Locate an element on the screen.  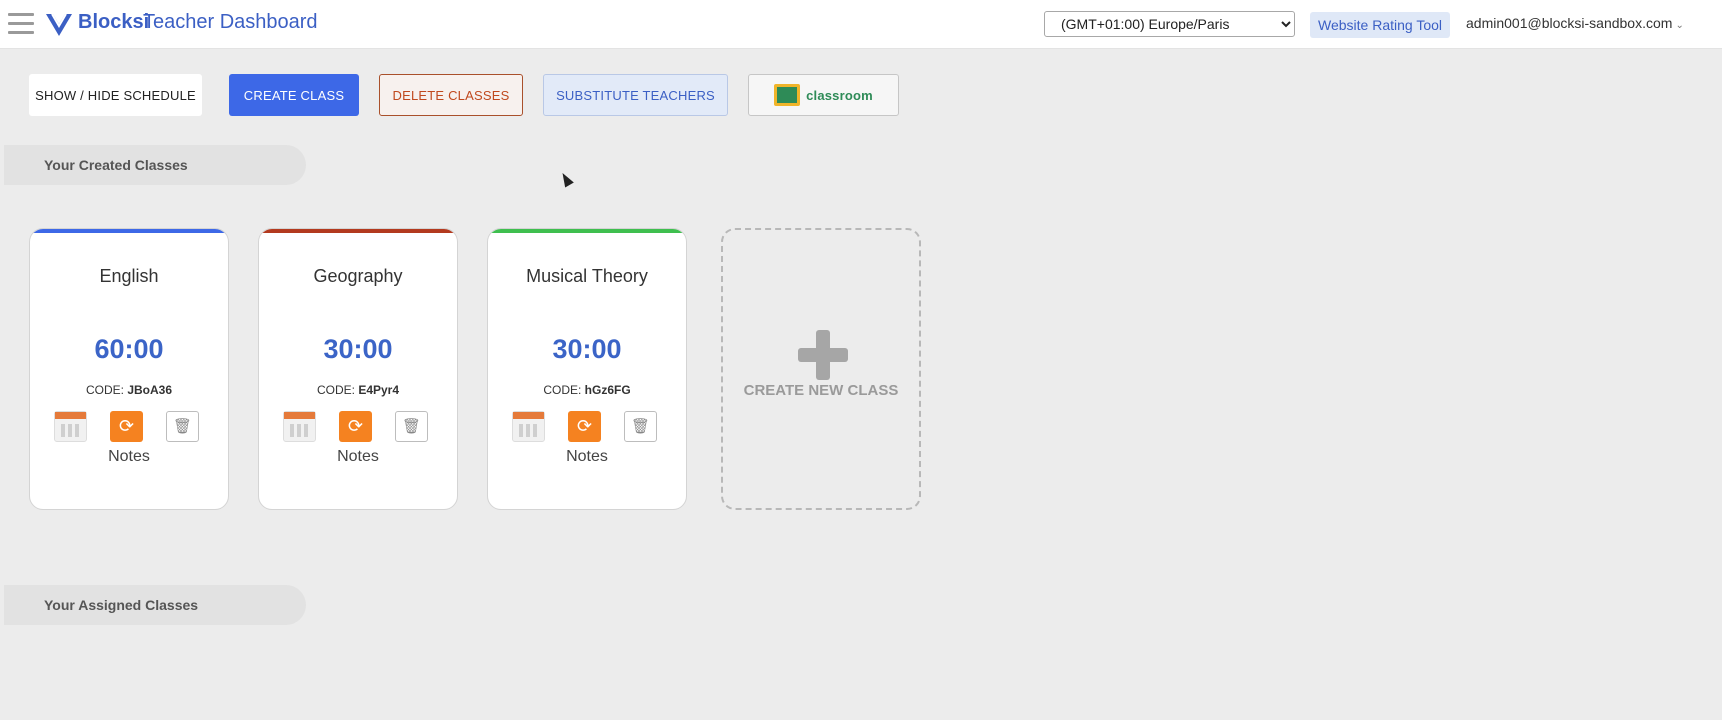
create-new-class-label: CREATE NEW CLASS is located at coordinates (821, 390).